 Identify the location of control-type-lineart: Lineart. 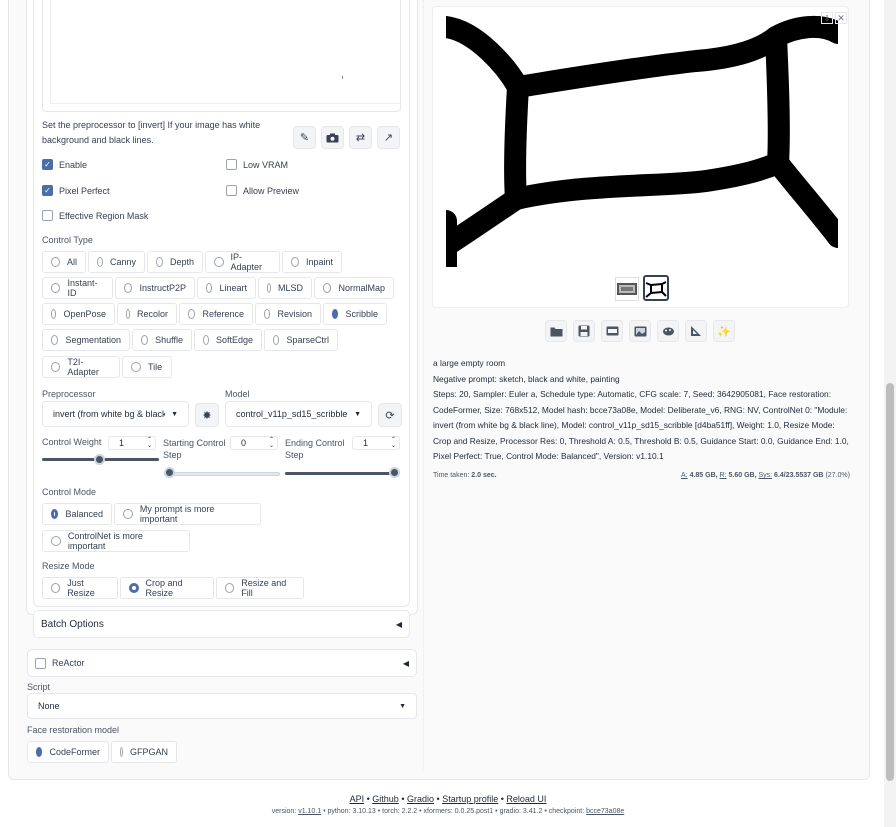
(226, 288).